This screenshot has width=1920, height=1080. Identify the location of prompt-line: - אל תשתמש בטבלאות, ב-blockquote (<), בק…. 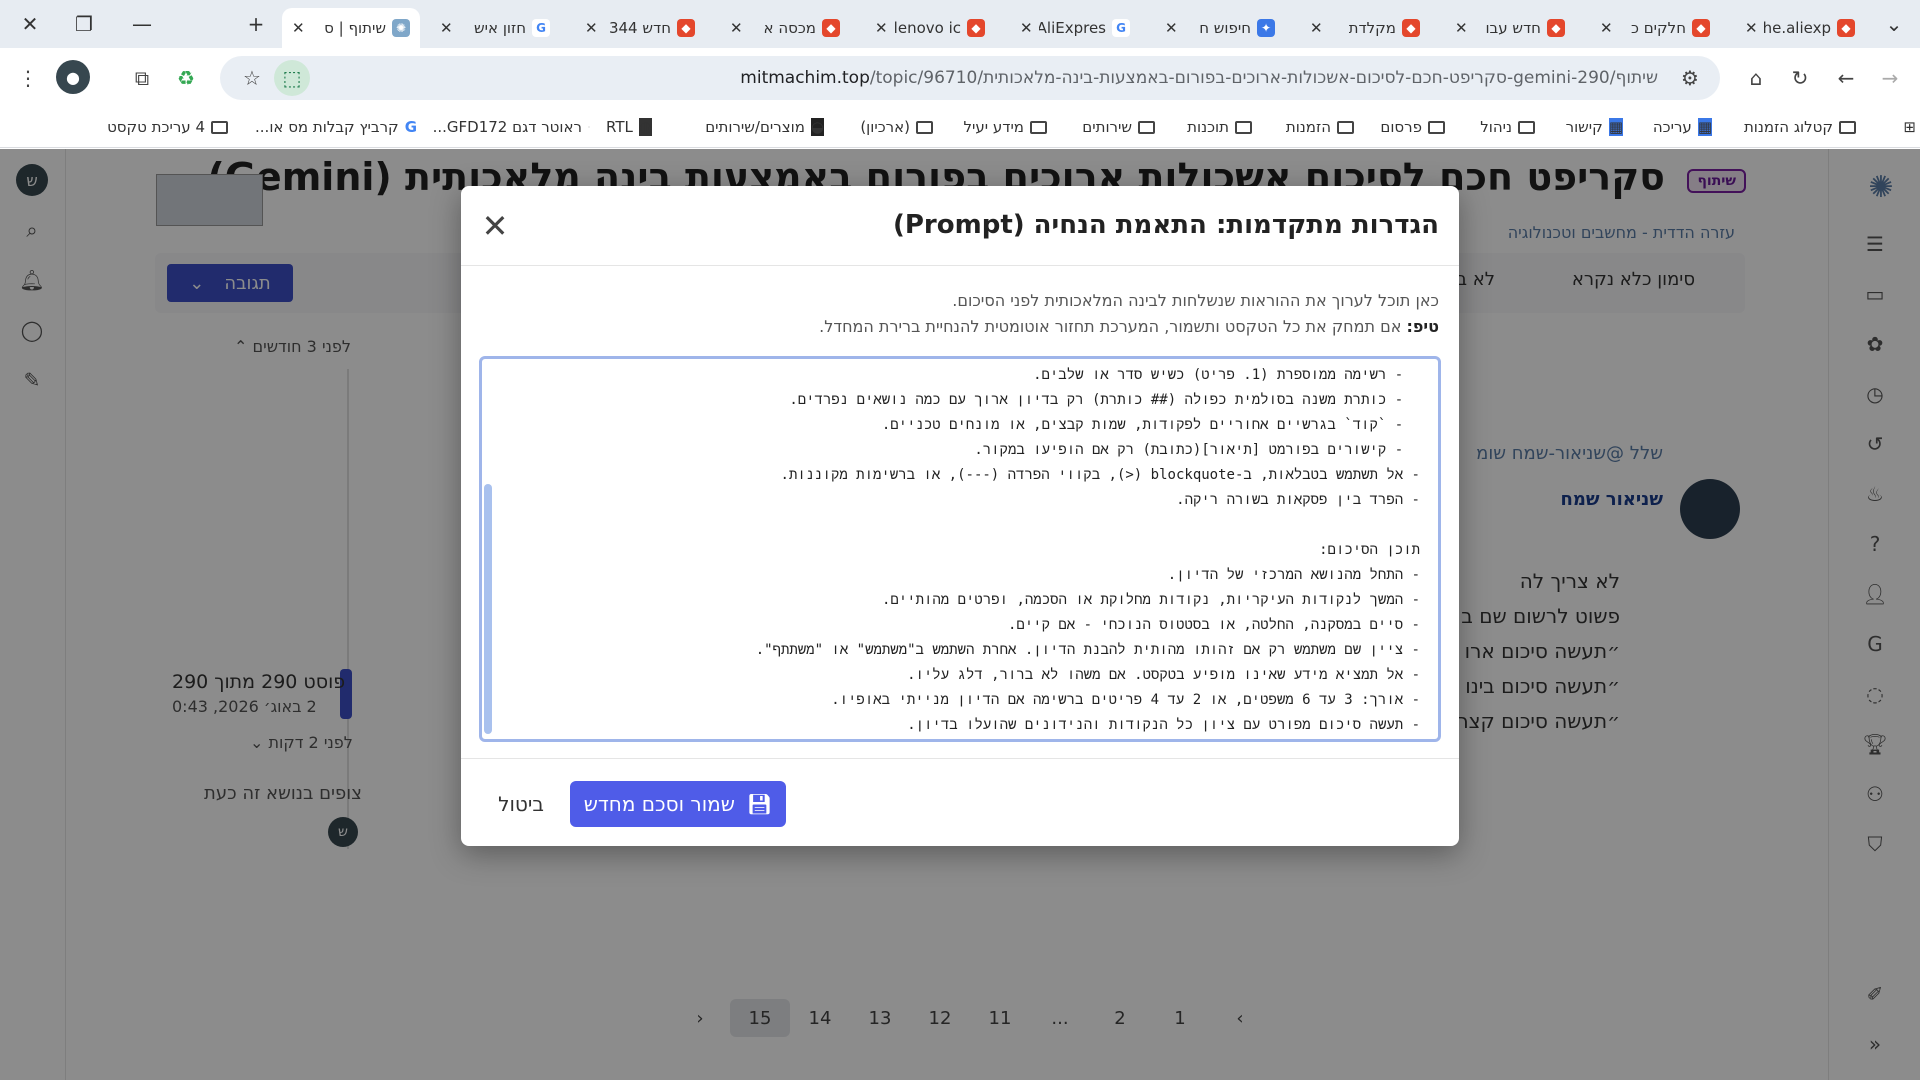
(1100, 475).